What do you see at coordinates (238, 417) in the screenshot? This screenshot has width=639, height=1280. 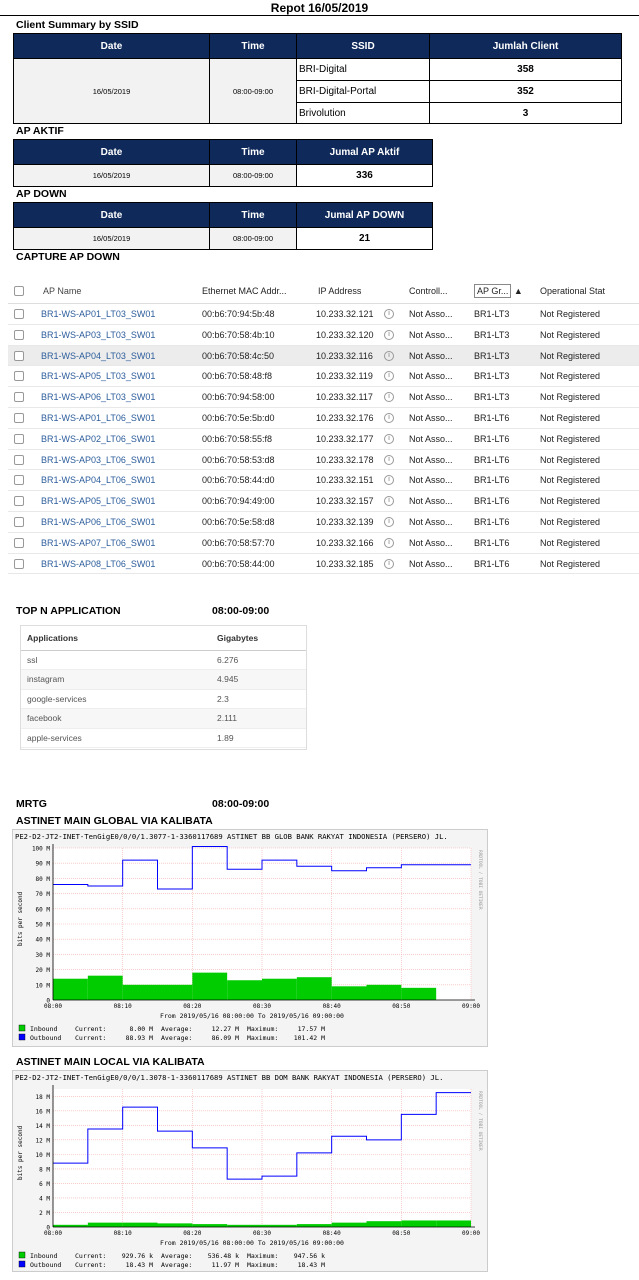 I see `mac-address: 00:b6:70:5e:5b:d0` at bounding box center [238, 417].